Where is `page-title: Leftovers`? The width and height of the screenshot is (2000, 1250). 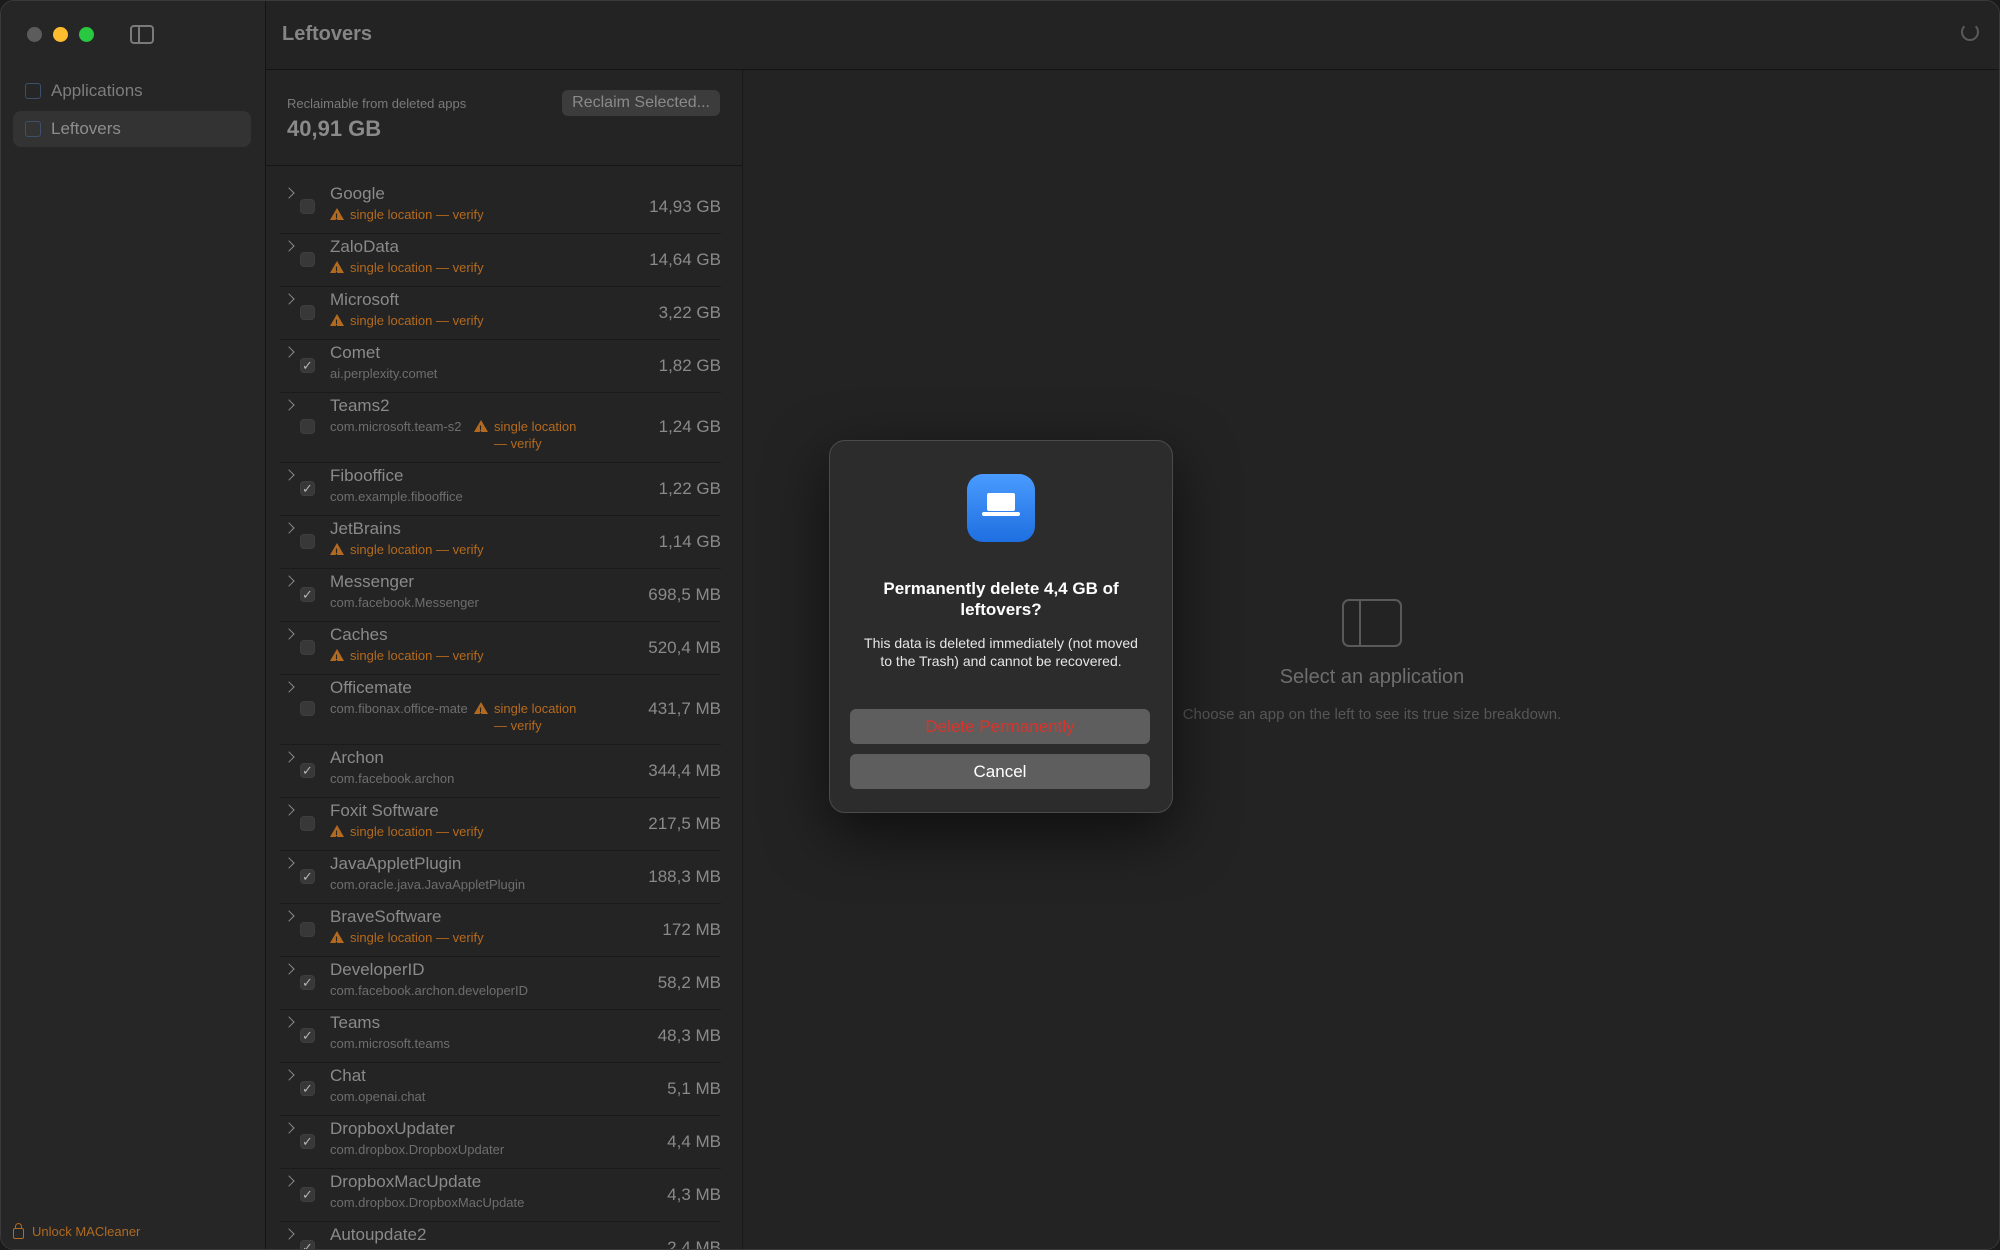 page-title: Leftovers is located at coordinates (327, 34).